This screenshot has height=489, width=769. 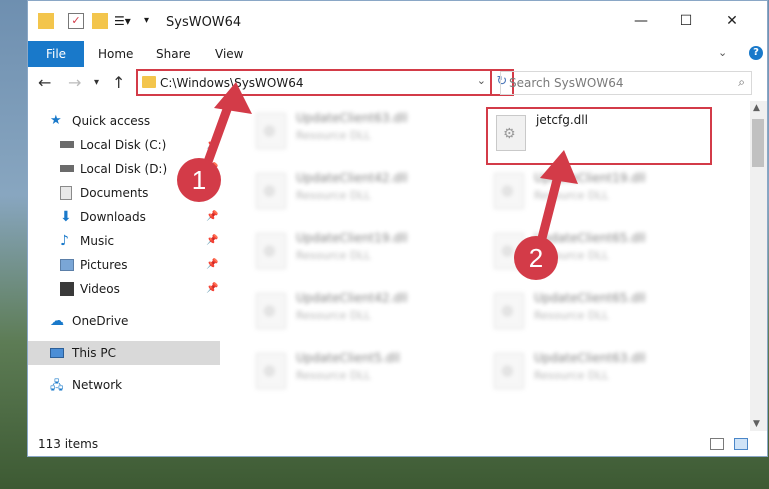 I want to click on sidebar-item-label: Videos, so click(x=100, y=289).